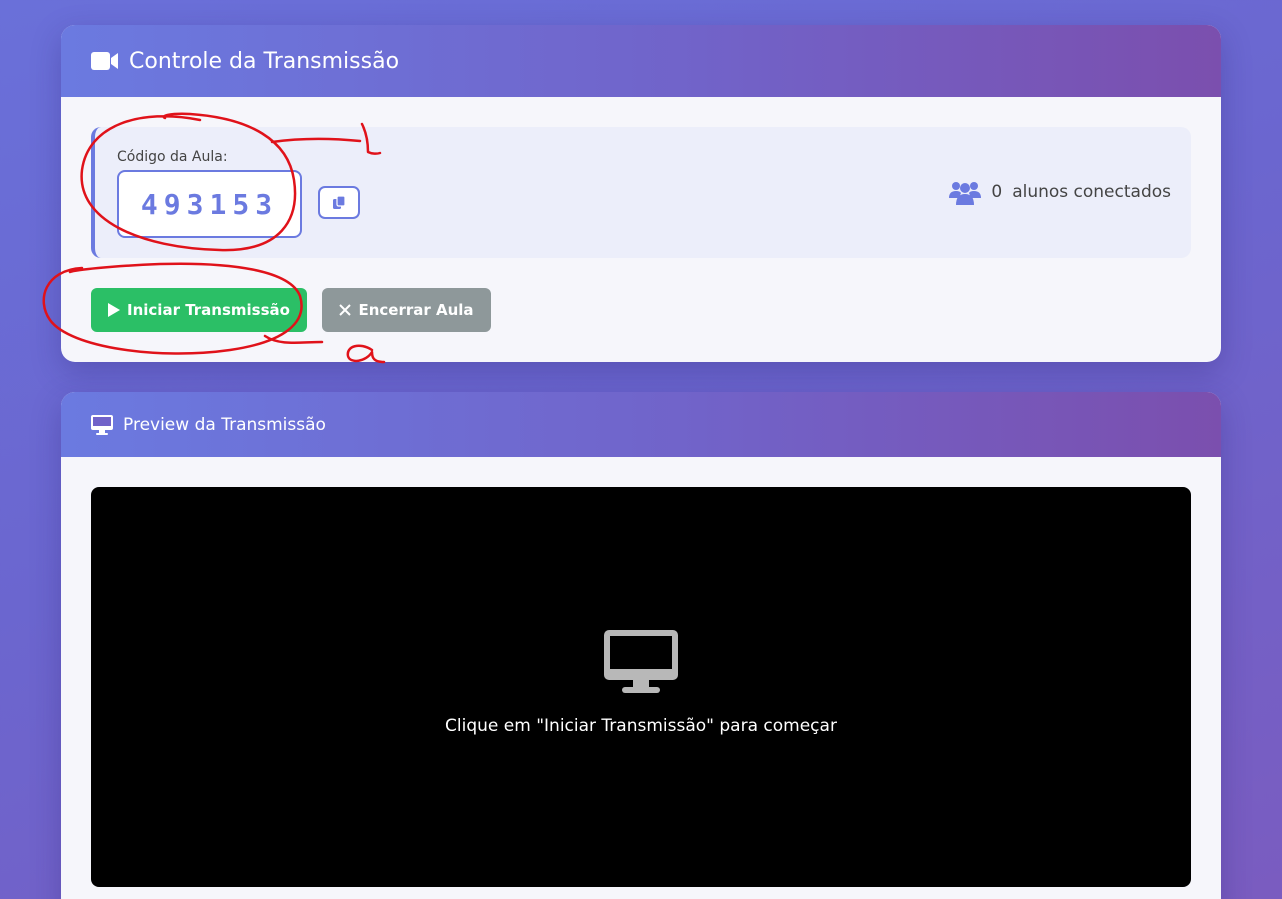 The height and width of the screenshot is (899, 1282). What do you see at coordinates (997, 192) in the screenshot?
I see `students-count: 0` at bounding box center [997, 192].